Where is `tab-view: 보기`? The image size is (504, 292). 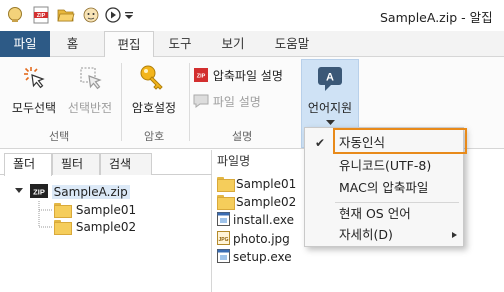
tab-view: 보기 is located at coordinates (233, 44).